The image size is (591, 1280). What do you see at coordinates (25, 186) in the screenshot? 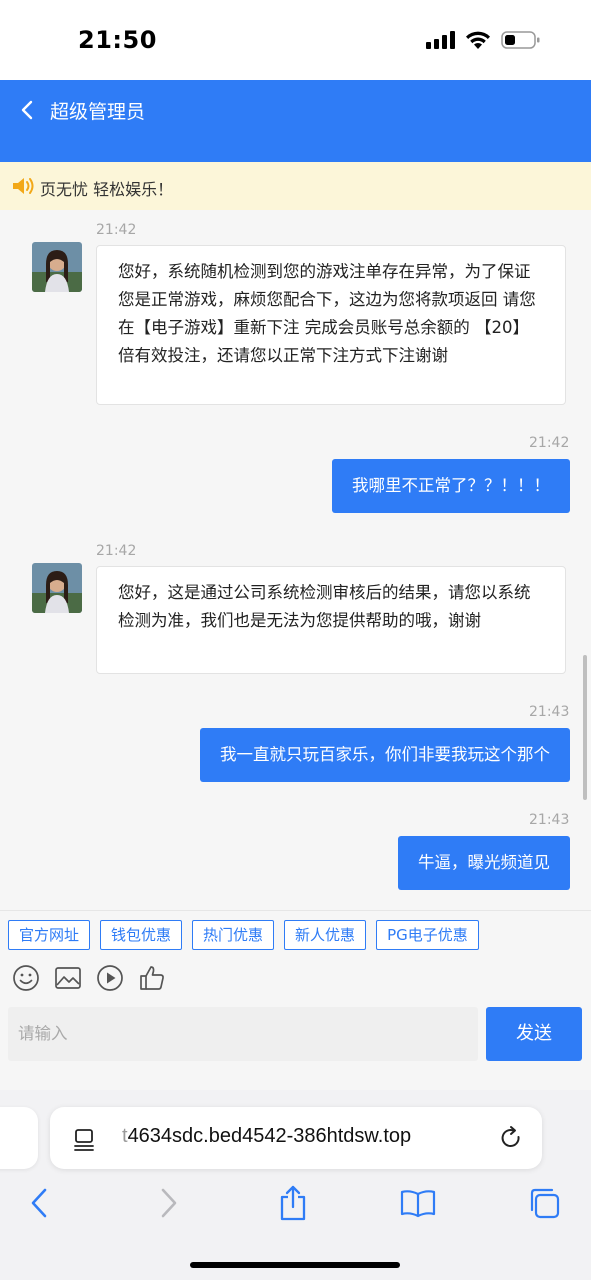
I see `speaker-icon` at bounding box center [25, 186].